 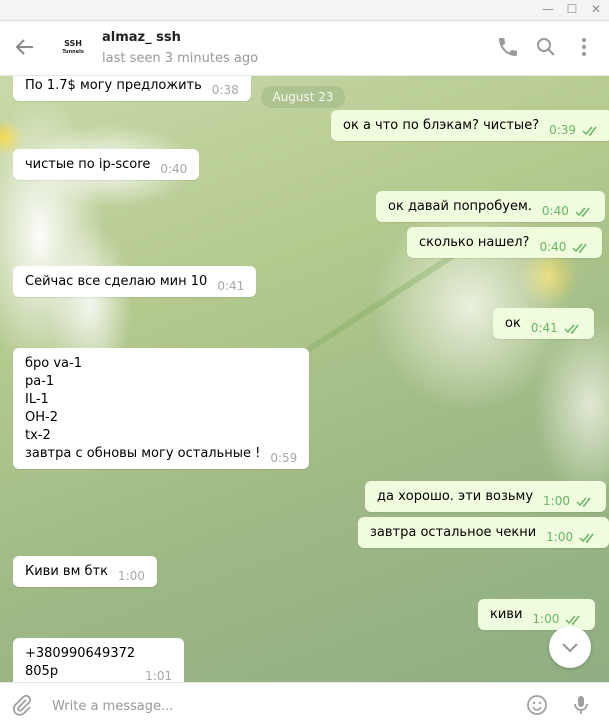 I want to click on message-text: По 1.7$ могу предложить, so click(x=113, y=85).